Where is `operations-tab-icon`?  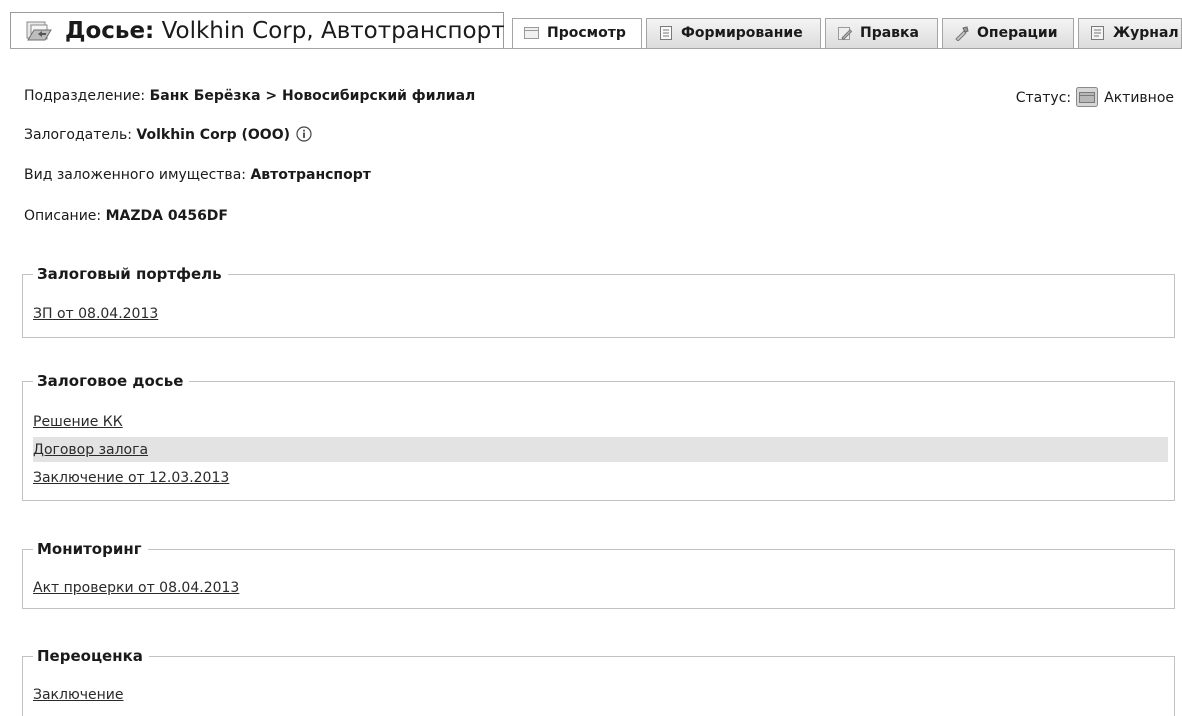
operations-tab-icon is located at coordinates (962, 33).